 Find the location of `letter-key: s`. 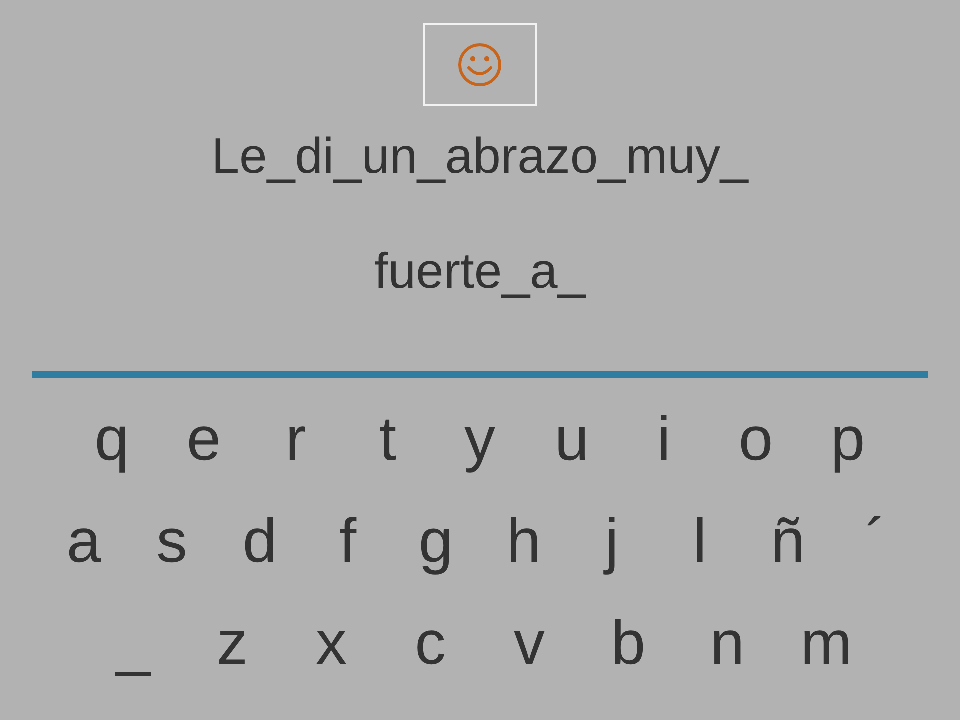

letter-key: s is located at coordinates (172, 542).